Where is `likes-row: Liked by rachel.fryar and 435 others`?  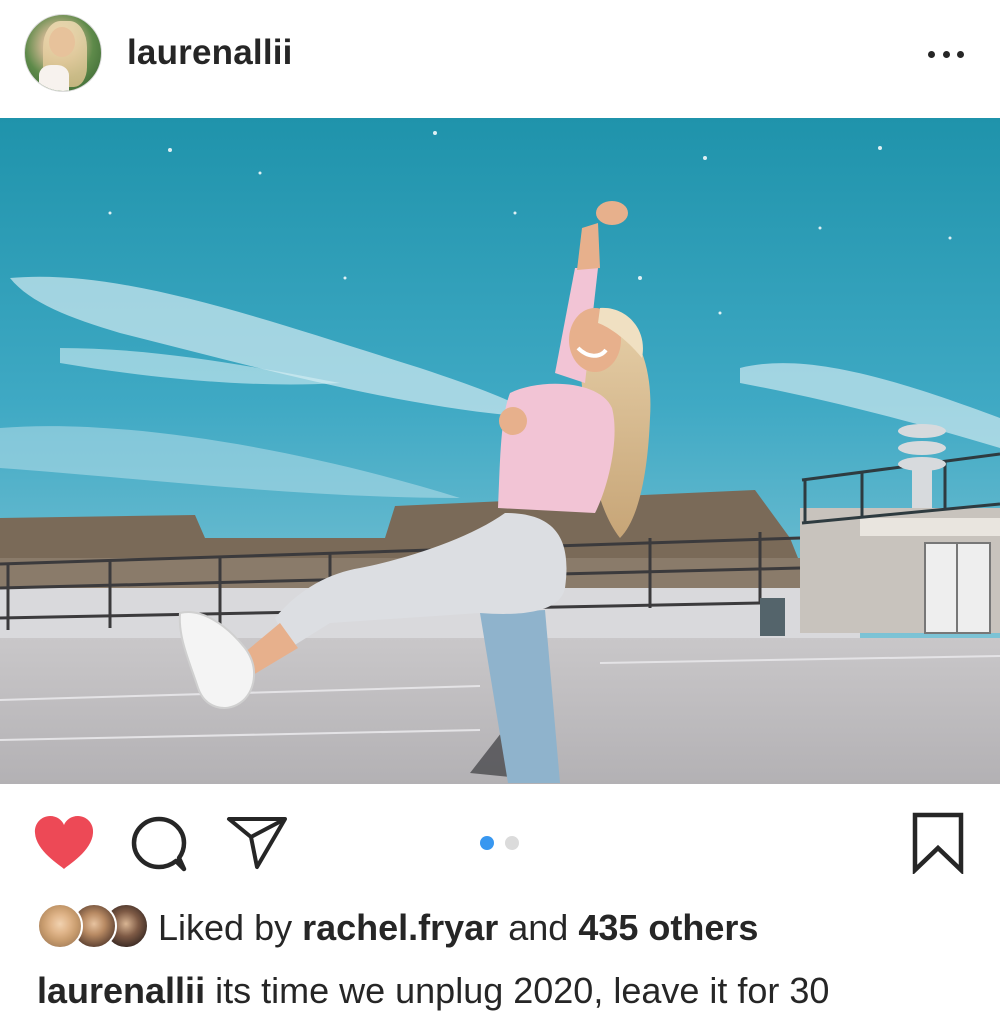 likes-row: Liked by rachel.fryar and 435 others is located at coordinates (500, 927).